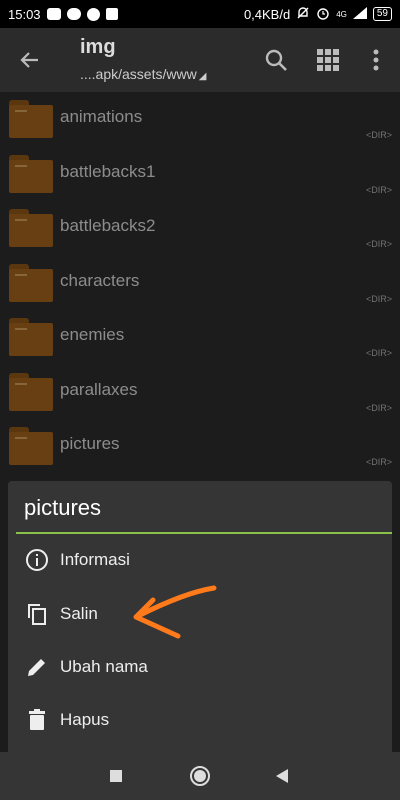 Image resolution: width=400 pixels, height=800 pixels. Describe the element at coordinates (323, 14) in the screenshot. I see `alarm-icon` at that location.